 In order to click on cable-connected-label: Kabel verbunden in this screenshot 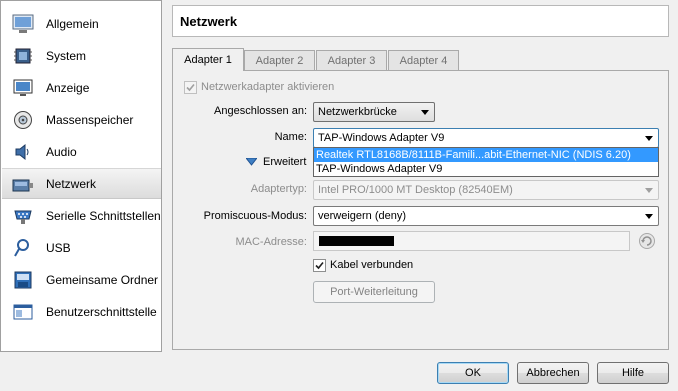, I will do `click(372, 265)`.